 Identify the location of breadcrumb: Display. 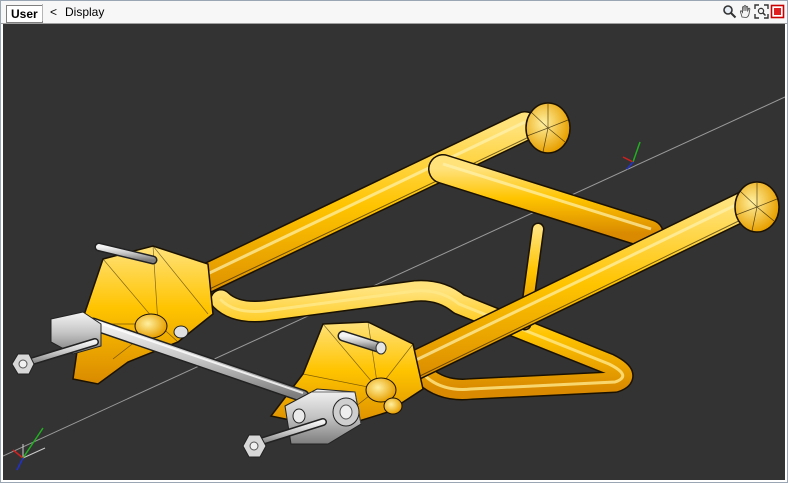
(85, 12).